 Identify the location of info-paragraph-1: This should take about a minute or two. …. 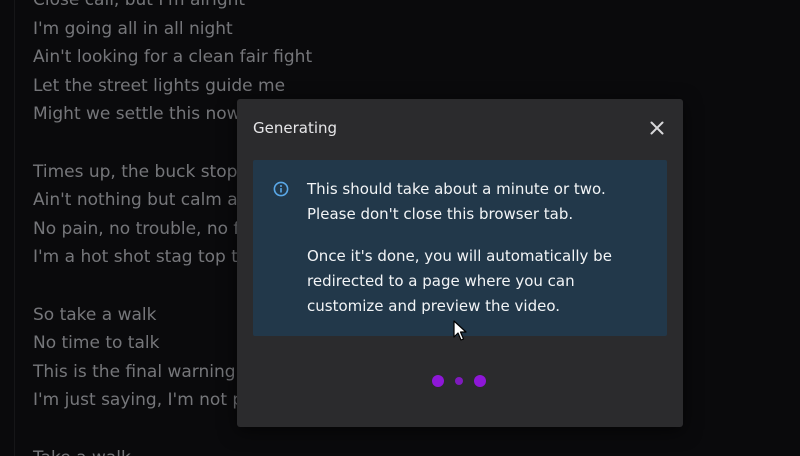
(456, 201).